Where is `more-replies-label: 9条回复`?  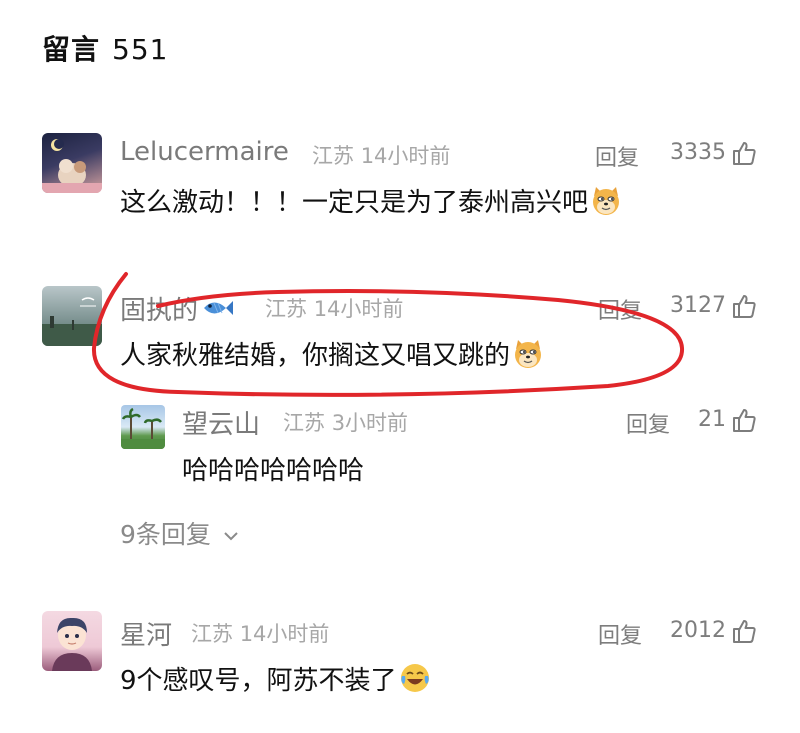 more-replies-label: 9条回复 is located at coordinates (165, 534).